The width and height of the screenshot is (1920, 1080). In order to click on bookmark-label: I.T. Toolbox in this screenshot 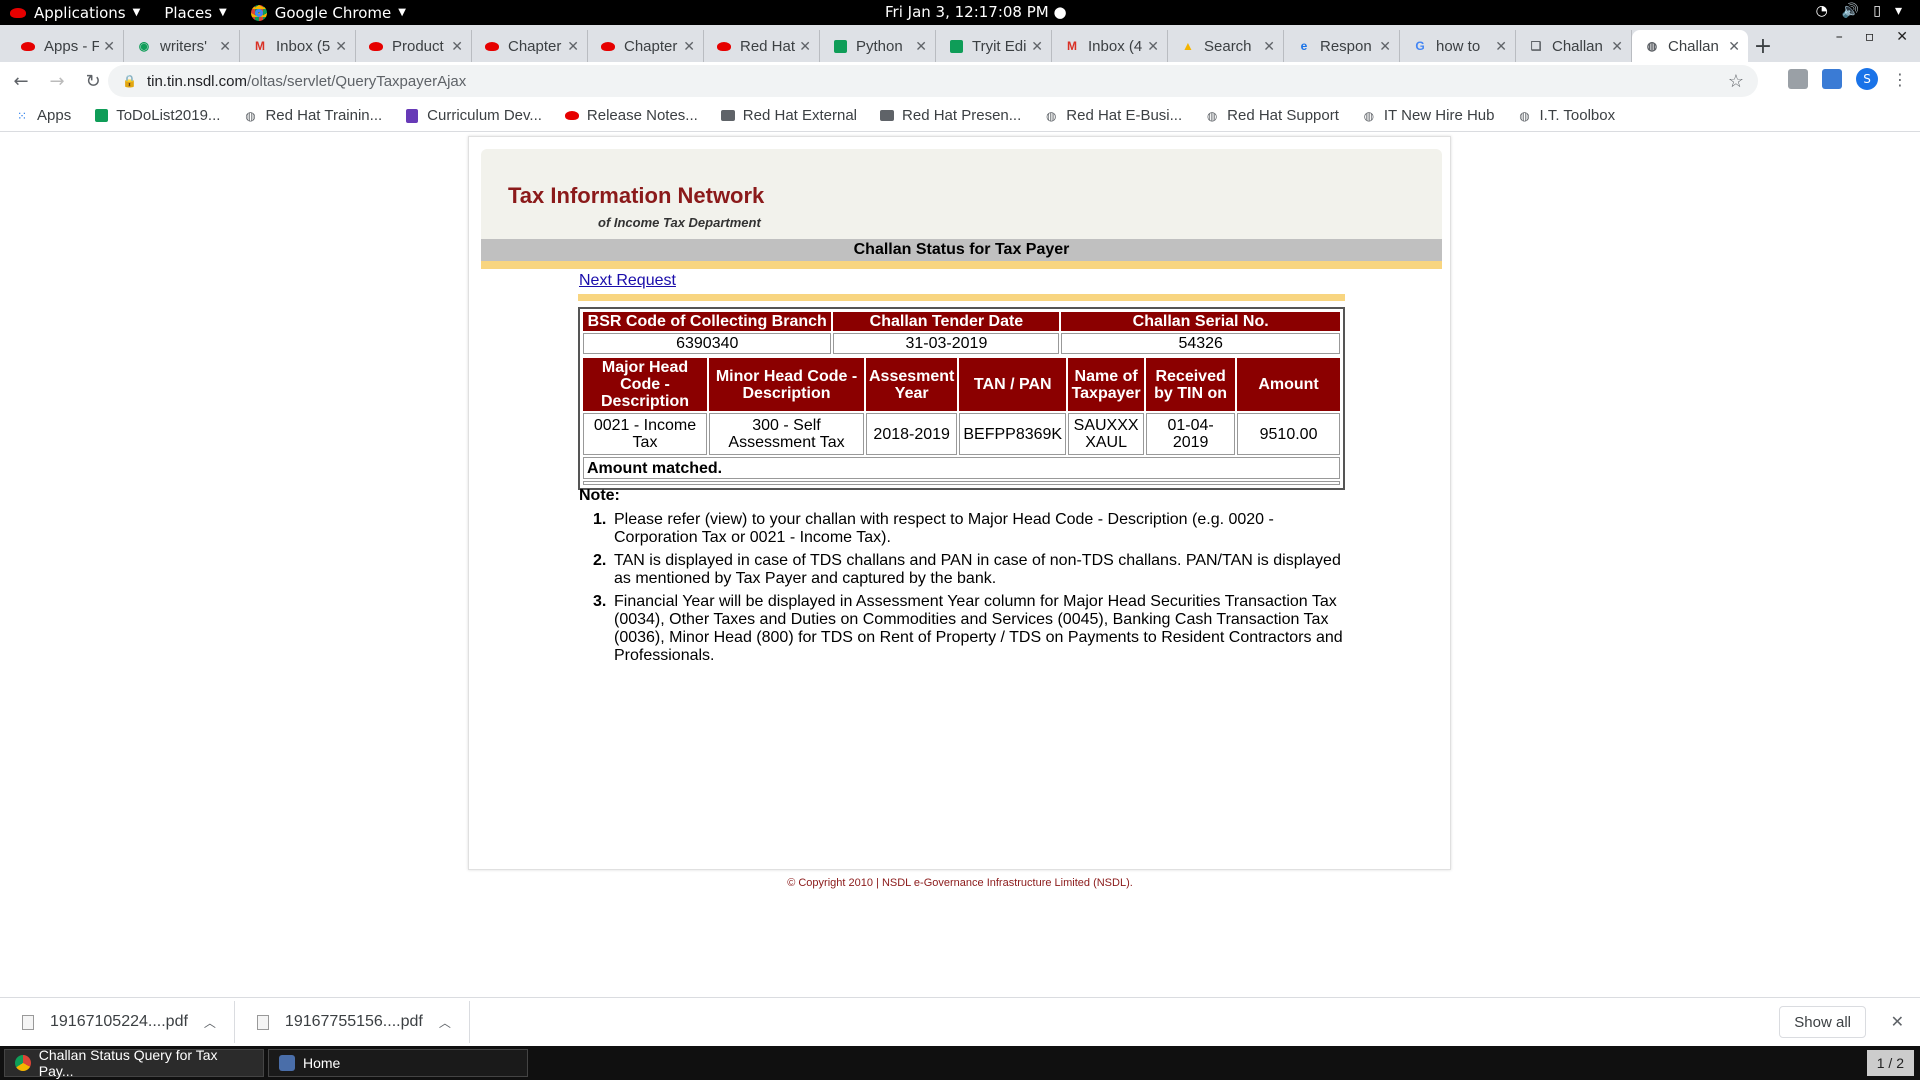, I will do `click(1577, 115)`.